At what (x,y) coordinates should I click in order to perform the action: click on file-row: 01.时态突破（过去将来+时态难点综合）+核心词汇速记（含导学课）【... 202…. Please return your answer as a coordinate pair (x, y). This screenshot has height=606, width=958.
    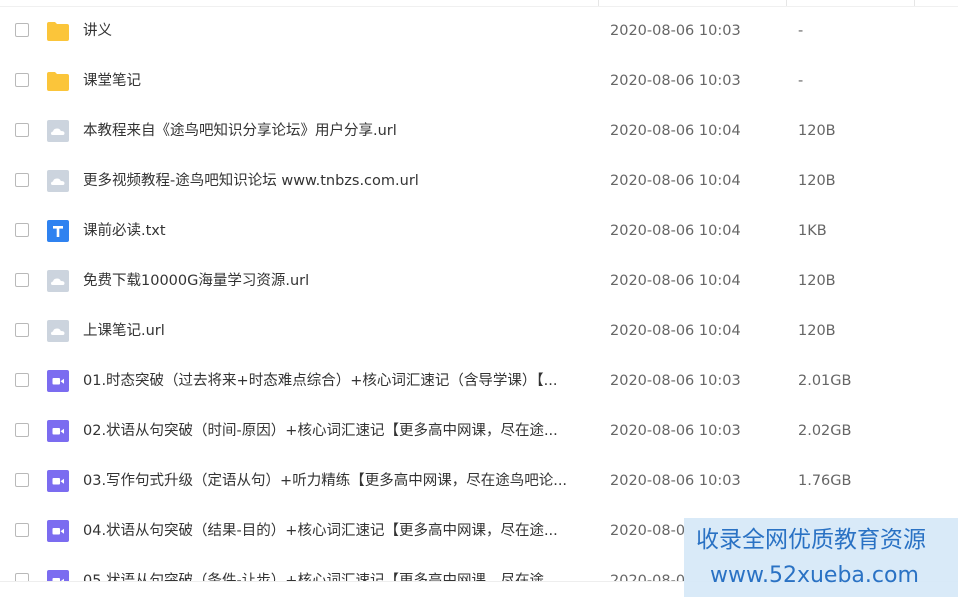
    Looking at the image, I should click on (479, 381).